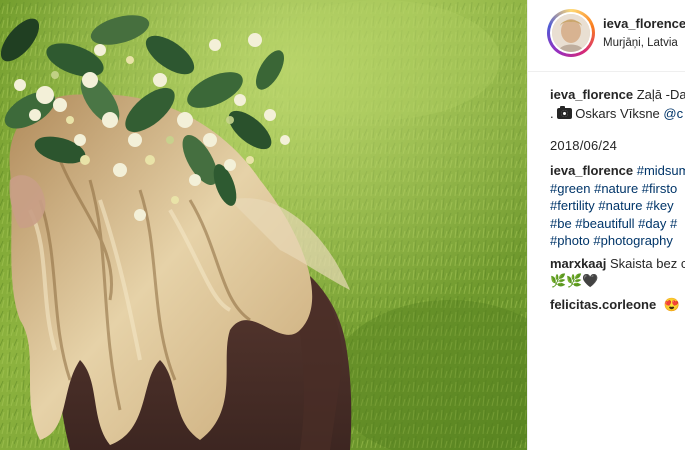 This screenshot has width=685, height=450. I want to click on comment-emoji: 🌿🌿🖤, so click(574, 280).